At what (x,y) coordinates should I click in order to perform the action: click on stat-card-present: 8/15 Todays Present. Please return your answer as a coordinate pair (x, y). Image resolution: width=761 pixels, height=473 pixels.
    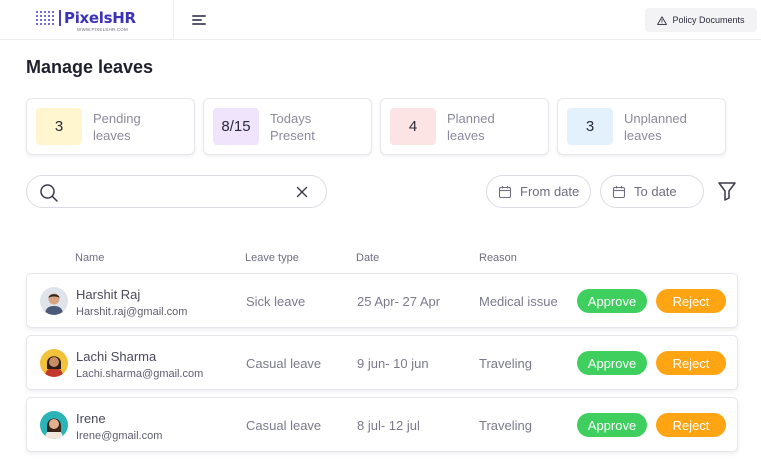
    Looking at the image, I should click on (287, 126).